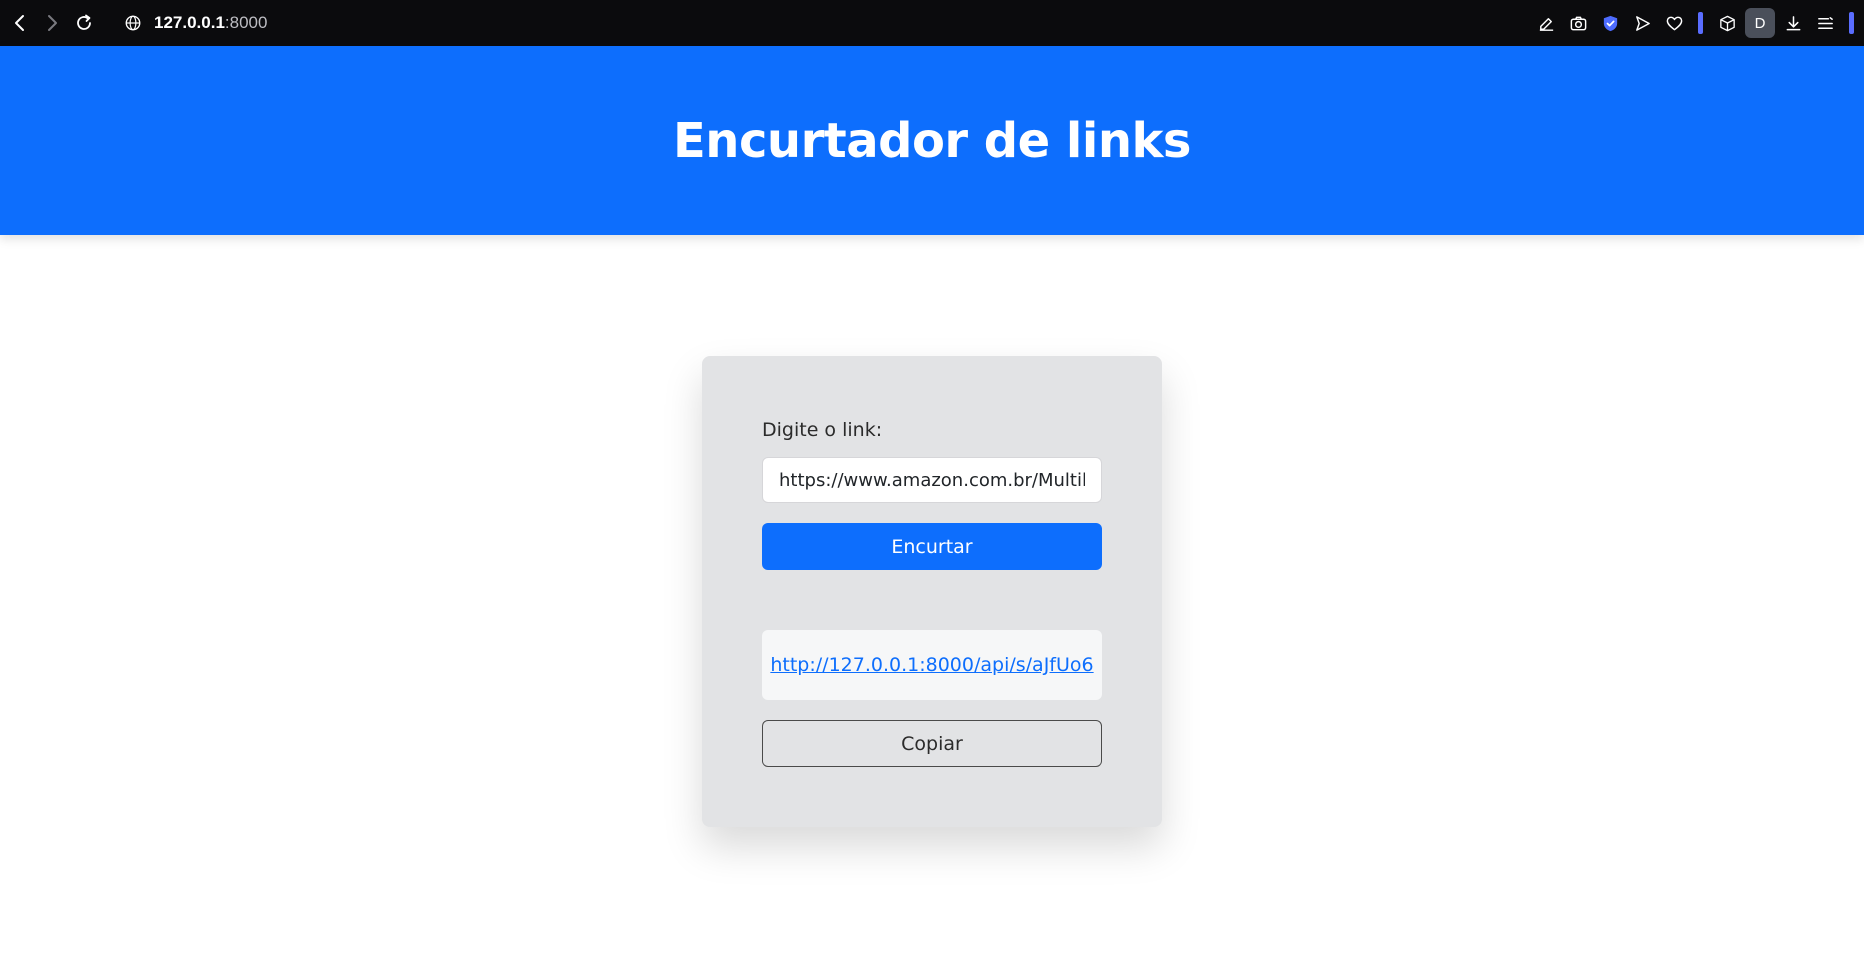 This screenshot has width=1864, height=970. Describe the element at coordinates (246, 22) in the screenshot. I see `url-port: :8000` at that location.